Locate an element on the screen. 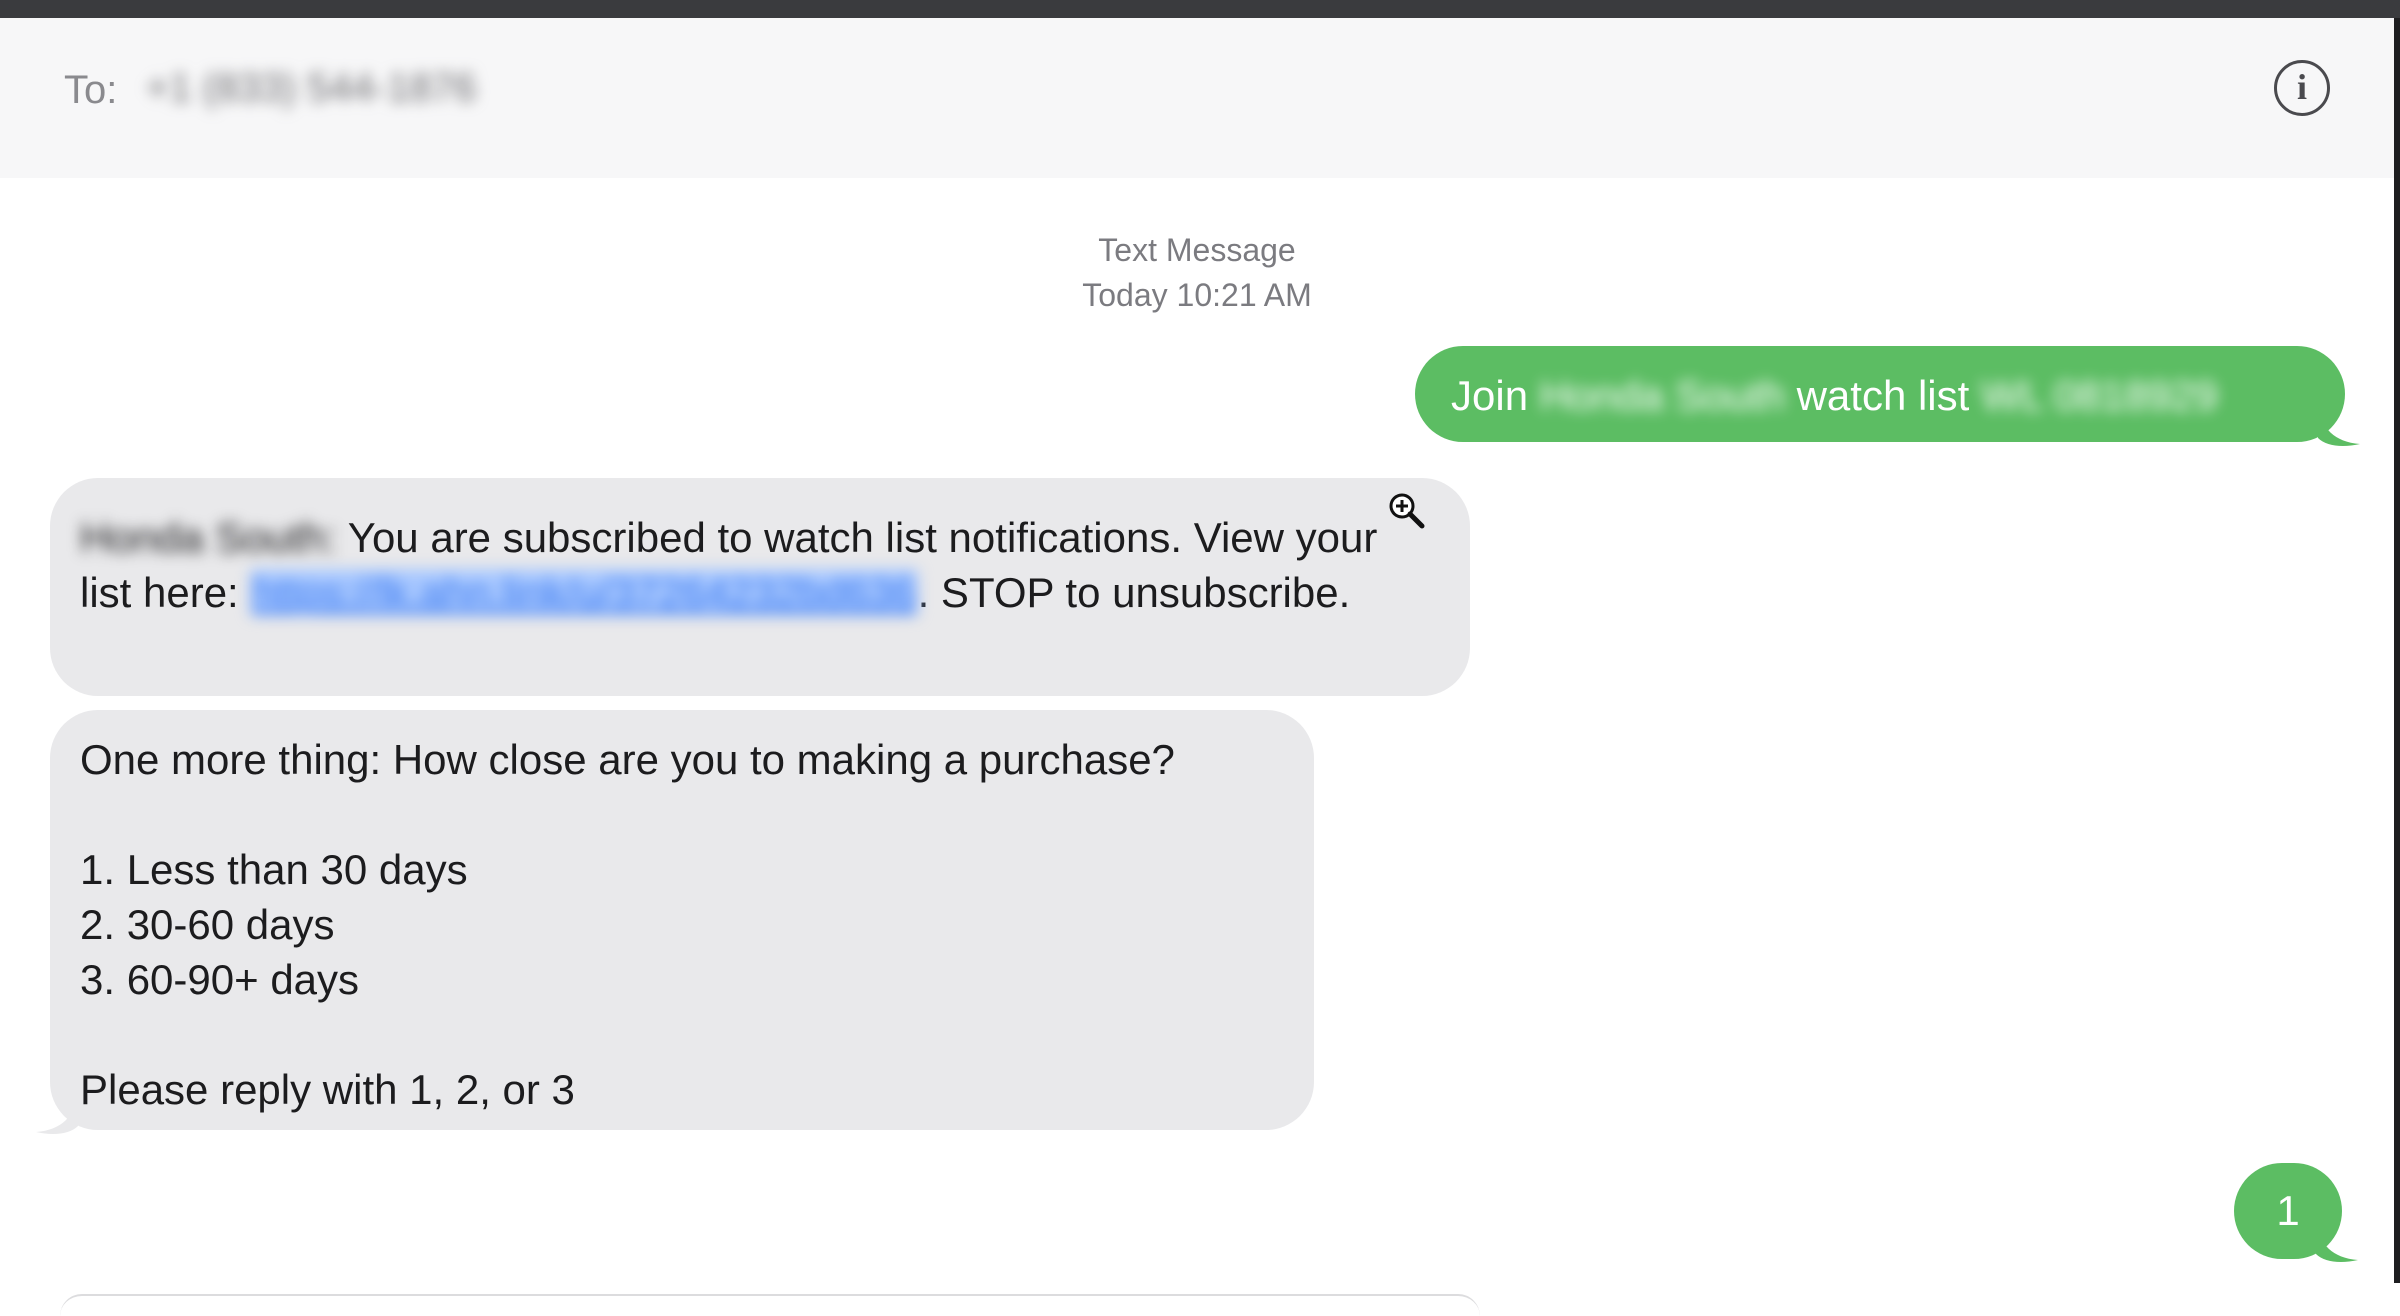 The height and width of the screenshot is (1316, 2400). blurred-code: WL 0818929 is located at coordinates (2099, 395).